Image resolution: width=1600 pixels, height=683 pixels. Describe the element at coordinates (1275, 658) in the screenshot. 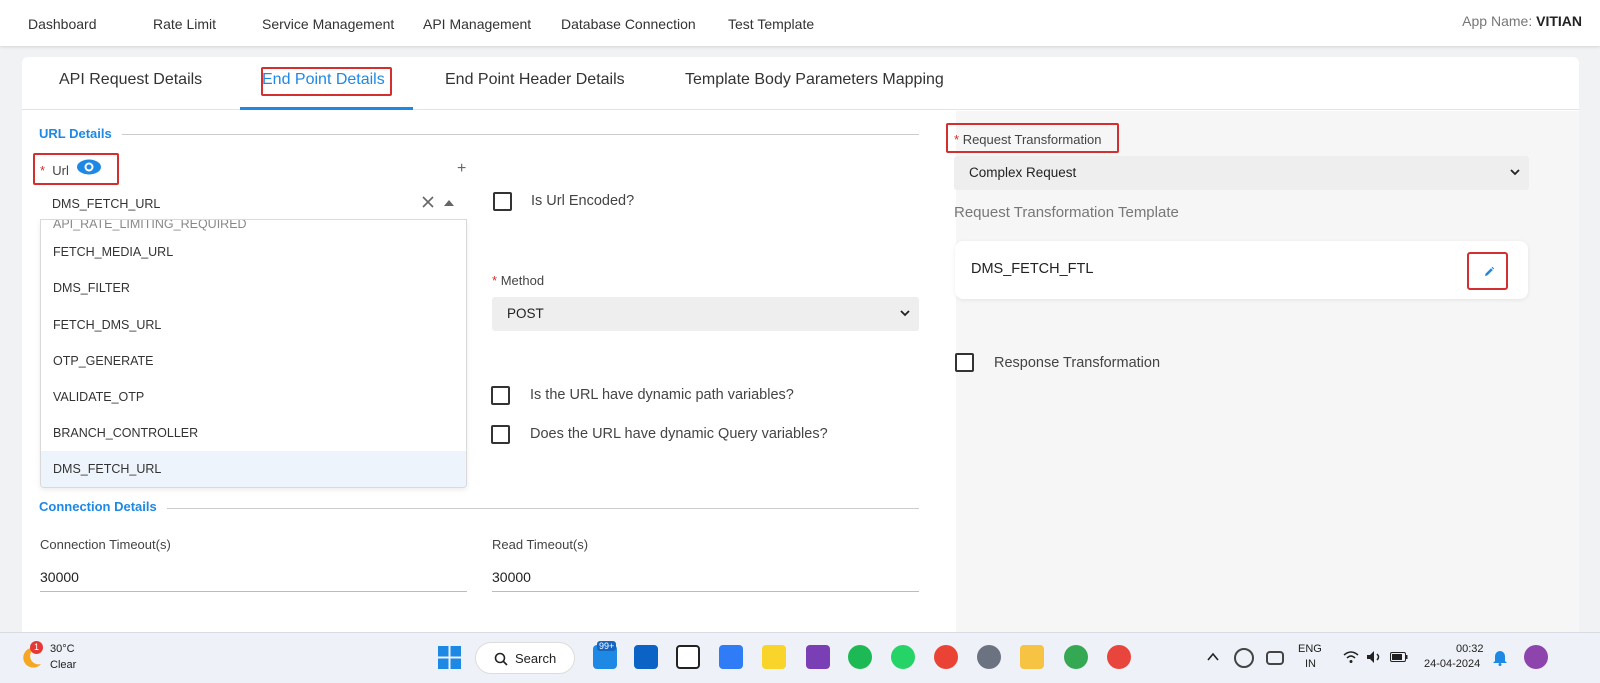

I see `display-icon` at that location.